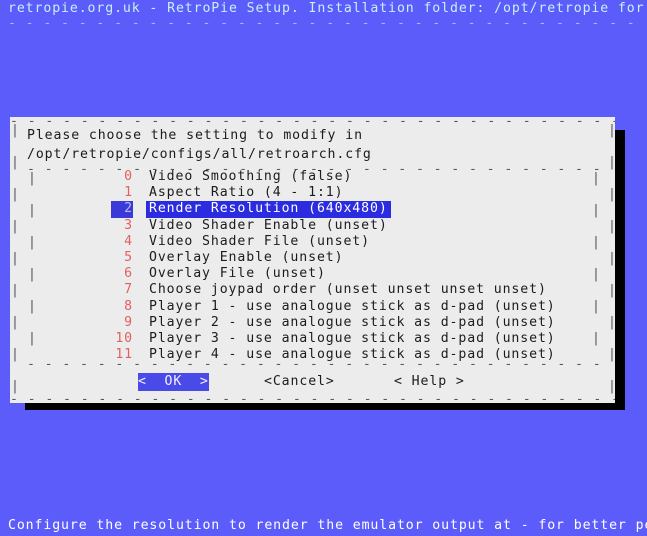  Describe the element at coordinates (268, 225) in the screenshot. I see `menu-item-label: Video Shader Enable (unset)` at that location.